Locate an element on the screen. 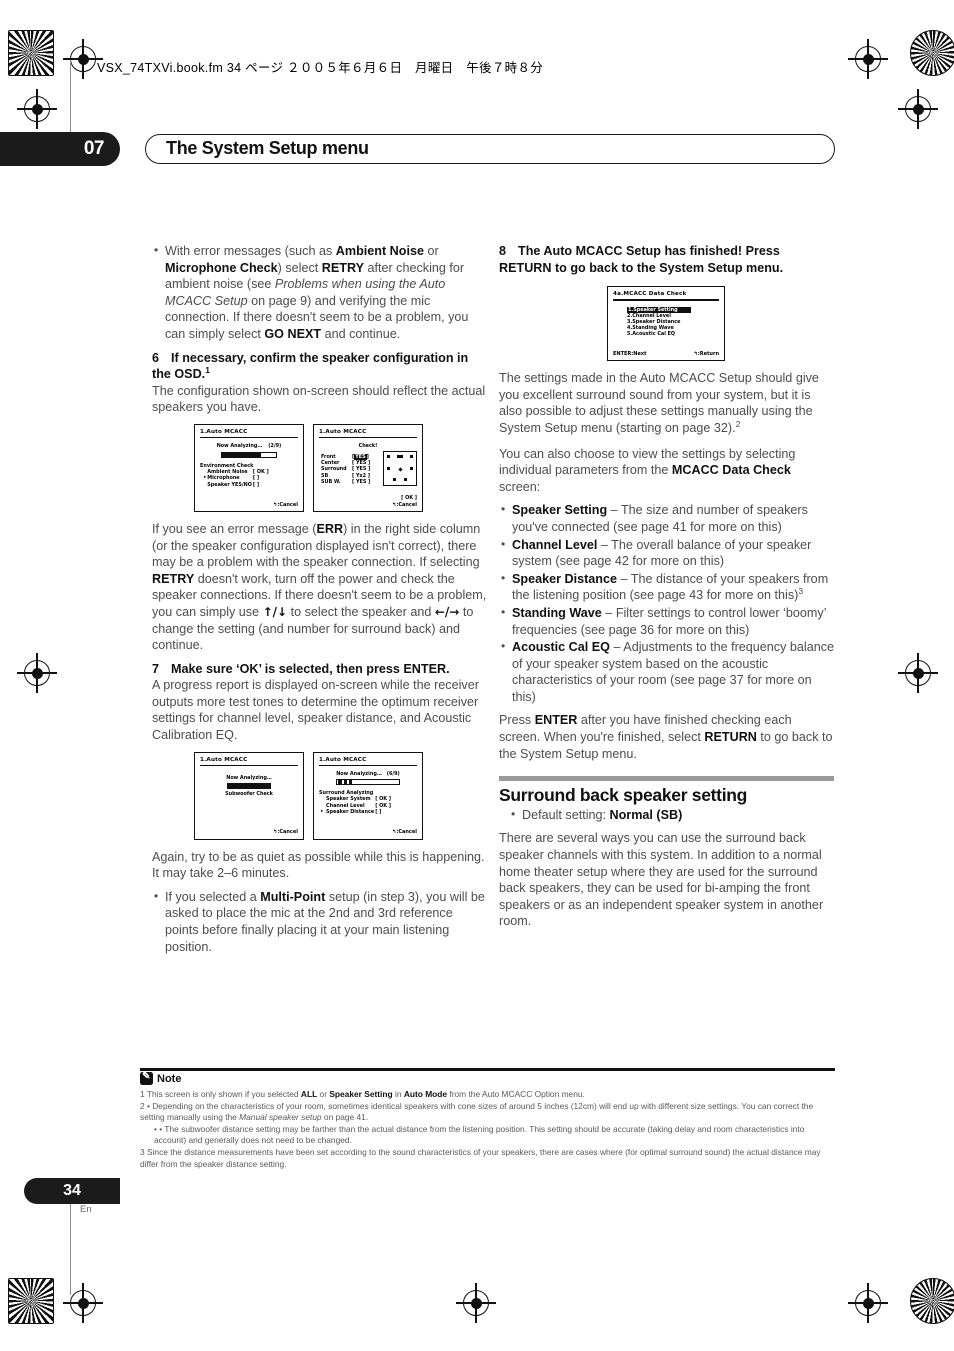 This screenshot has height=1351, width=954. osd-5-title: 4a.MCACC Data Check is located at coordinates (650, 294).